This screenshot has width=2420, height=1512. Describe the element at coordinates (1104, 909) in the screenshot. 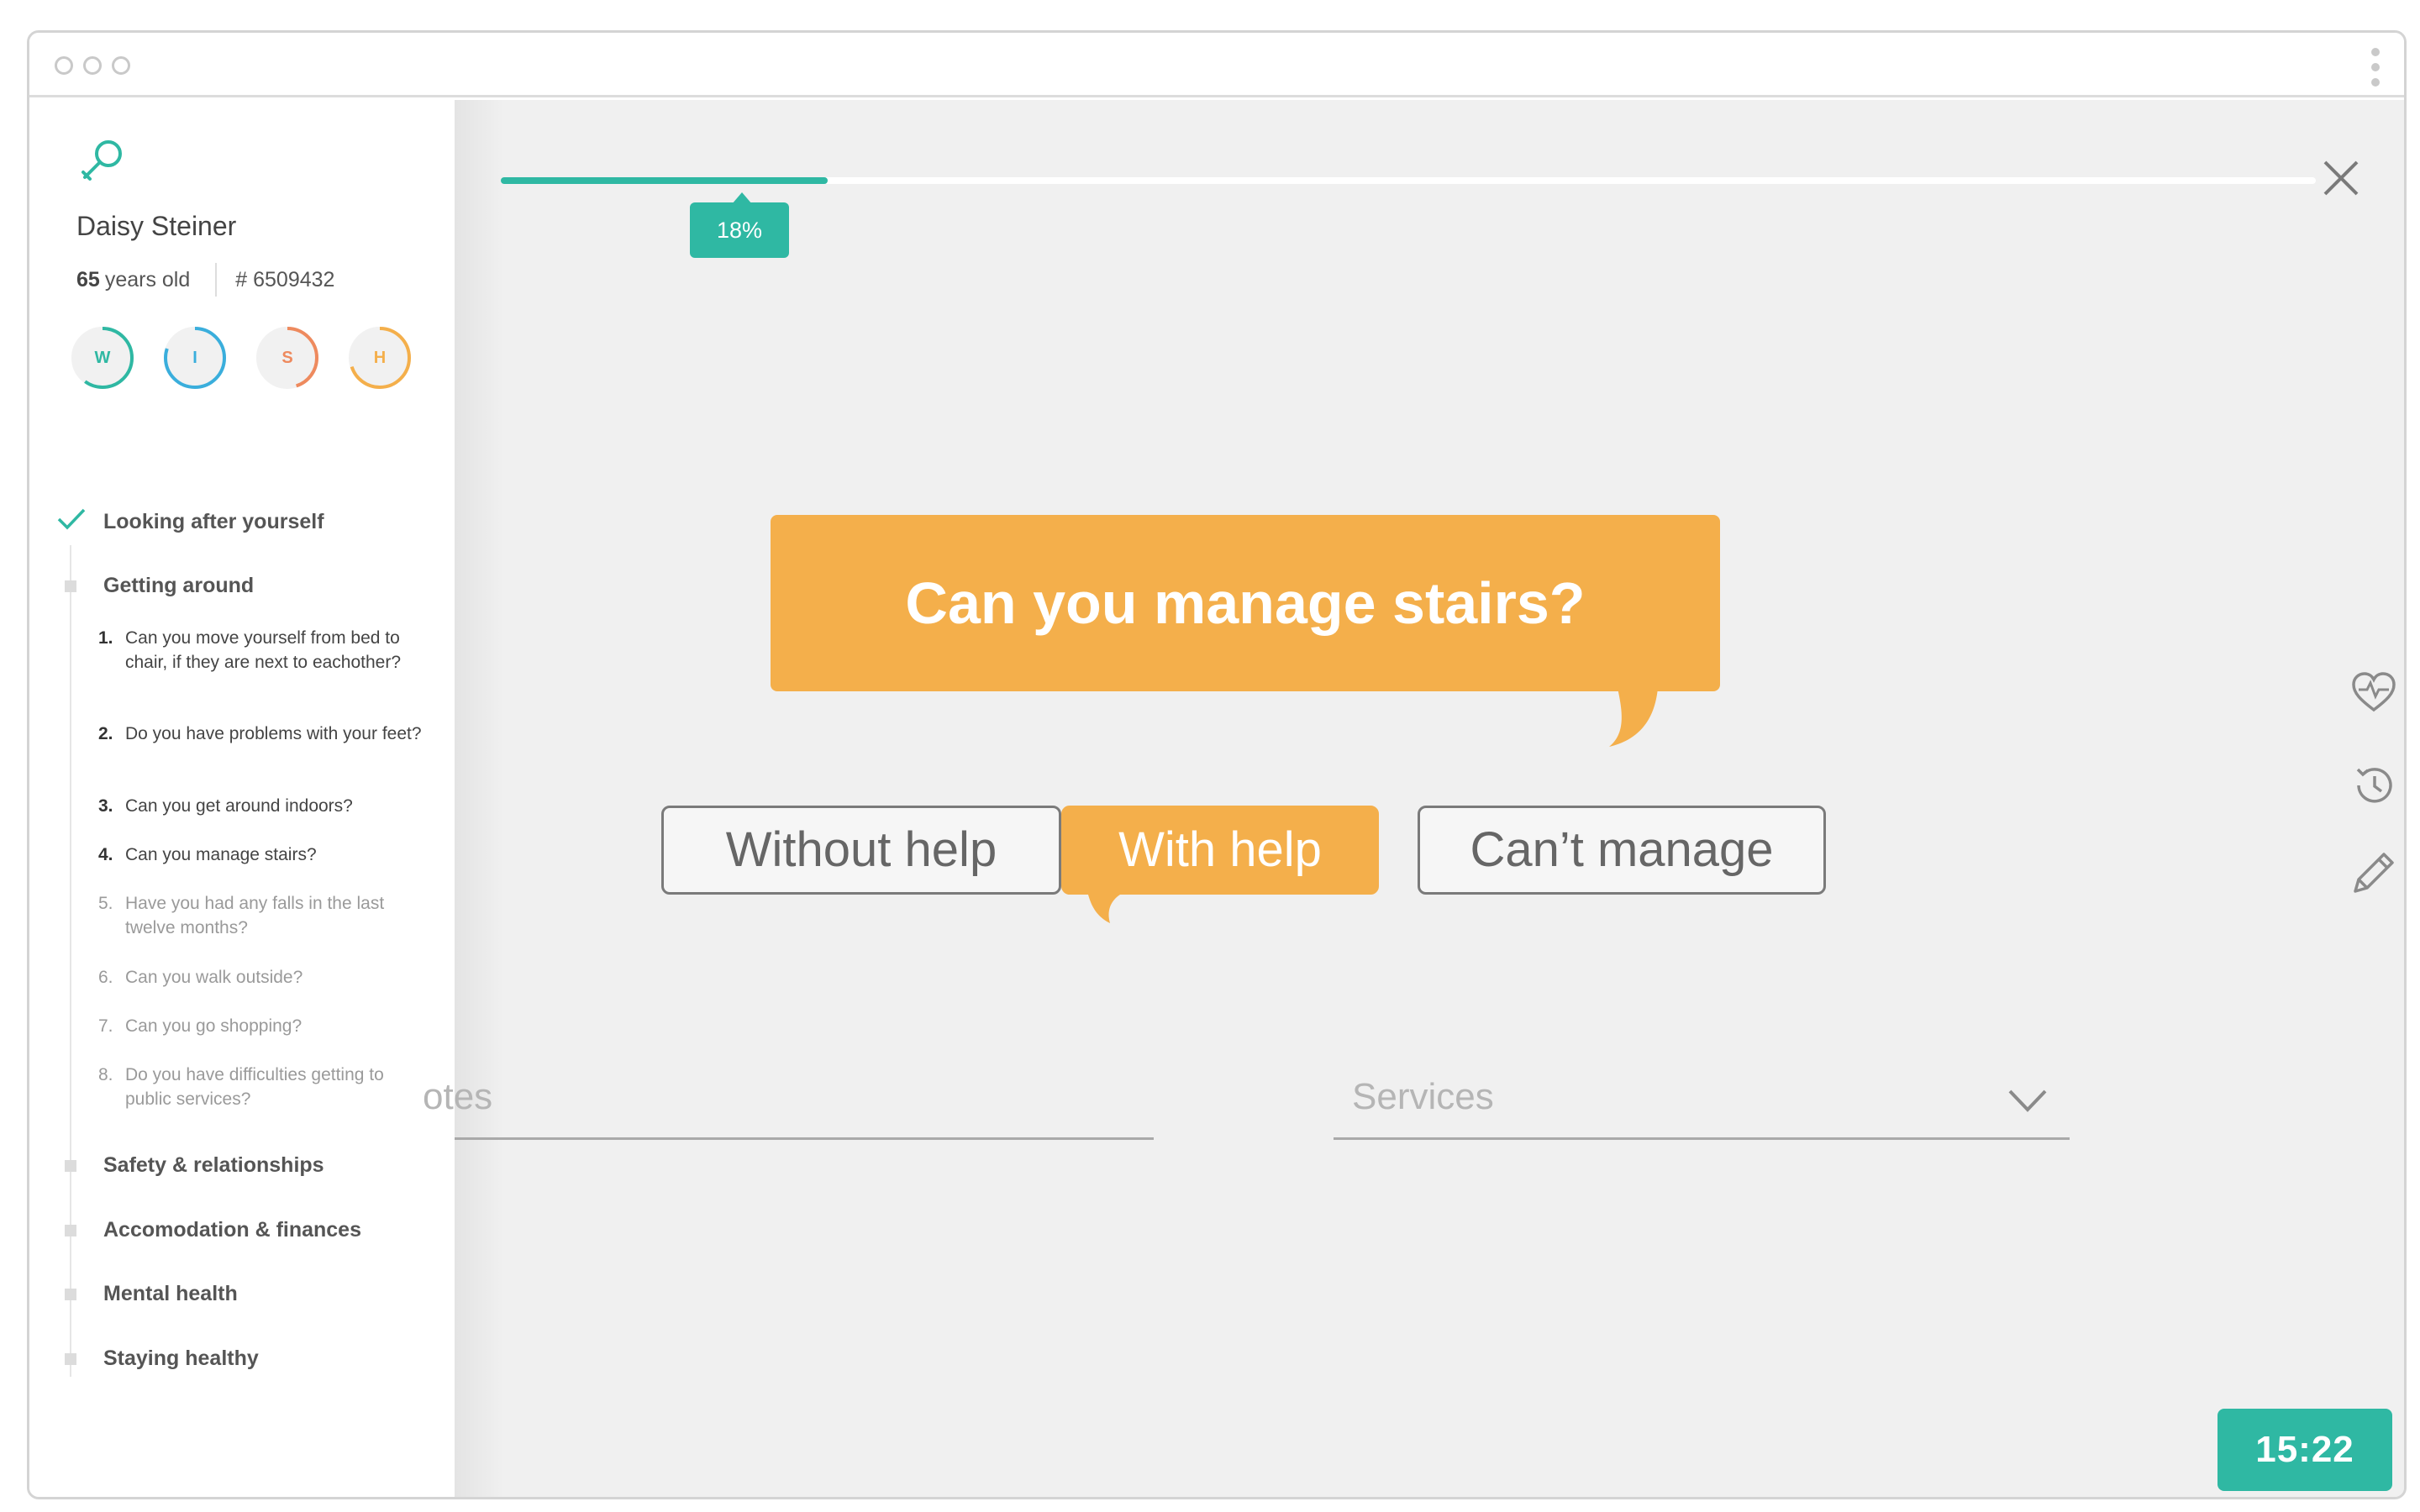

I see `answer-tail` at that location.